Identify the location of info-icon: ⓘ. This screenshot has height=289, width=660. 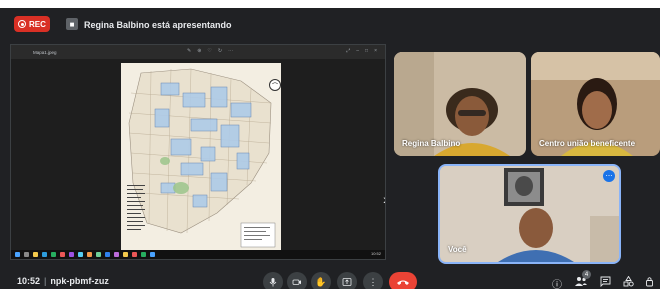
(557, 282).